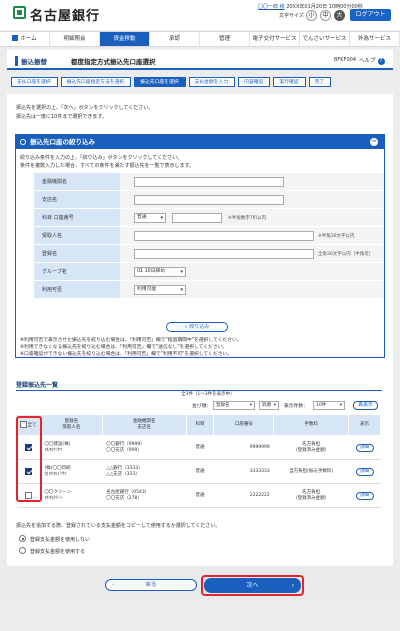 This screenshot has height=631, width=400. Describe the element at coordinates (244, 425) in the screenshot. I see `col-account-no: 口座番号` at that location.